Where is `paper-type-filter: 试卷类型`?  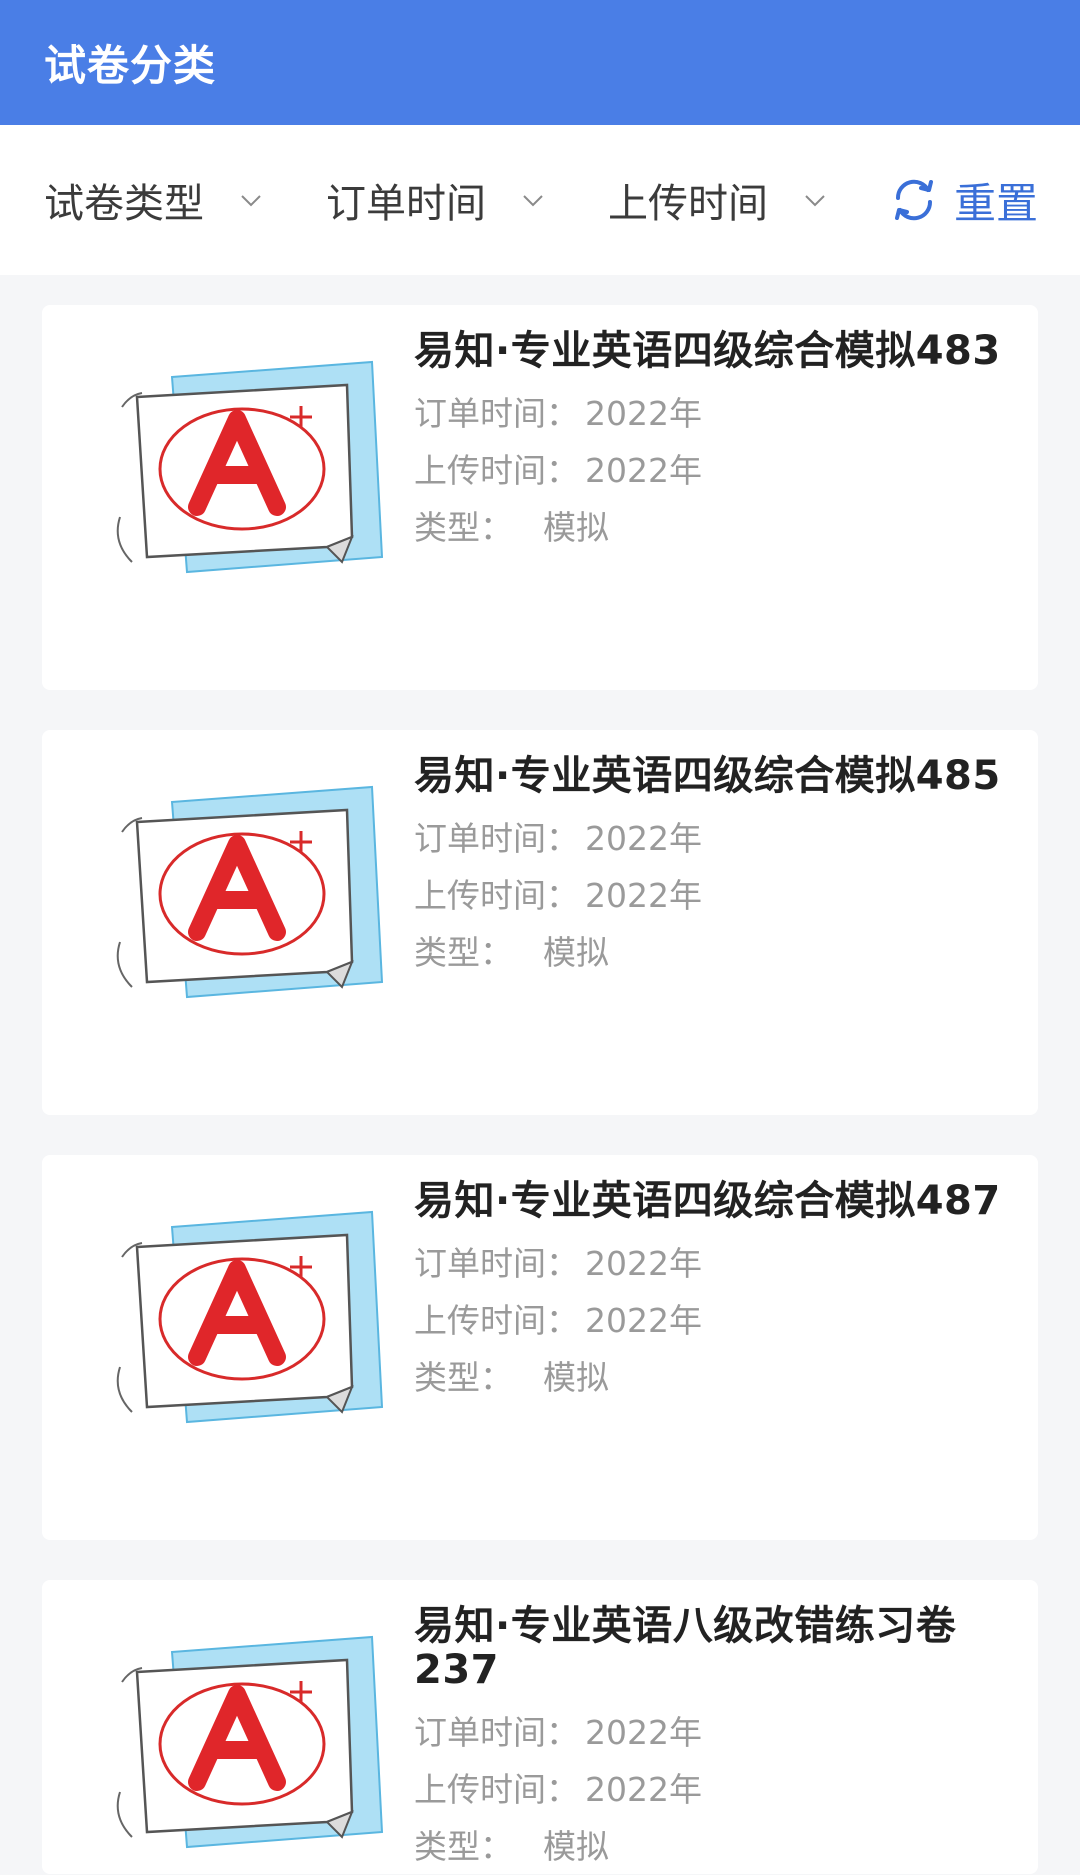 paper-type-filter: 试卷类型 is located at coordinates (185, 200).